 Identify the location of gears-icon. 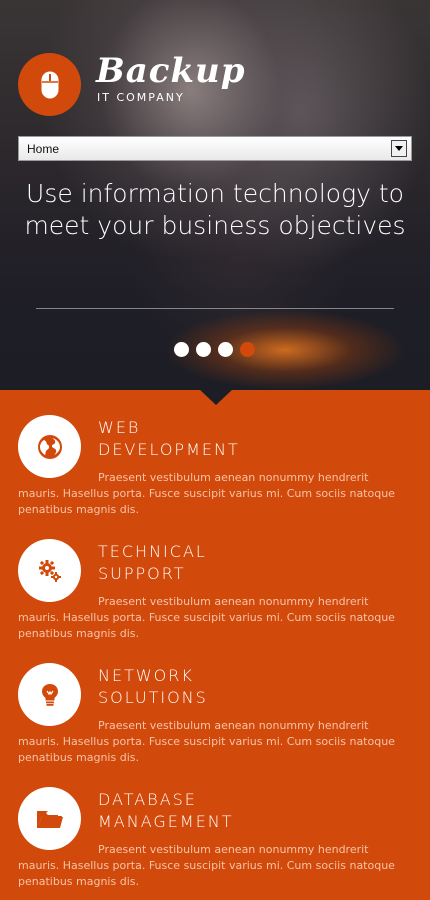
(49, 570).